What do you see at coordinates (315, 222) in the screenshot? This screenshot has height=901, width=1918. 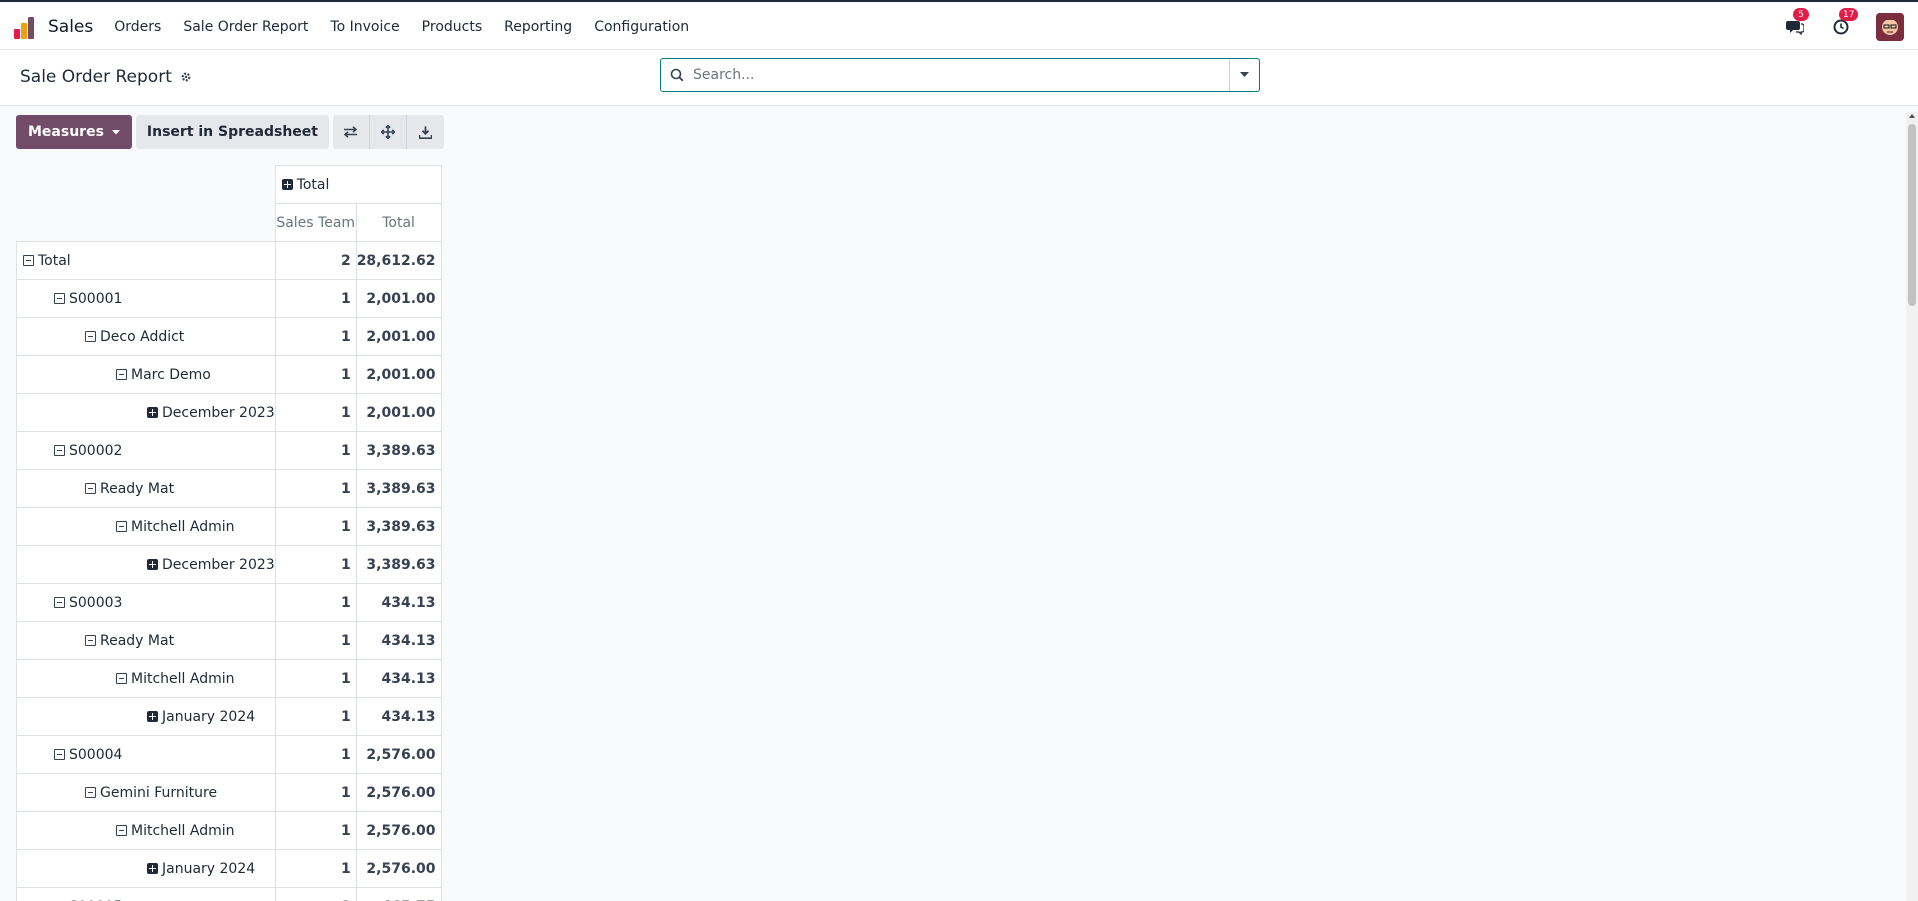 I see `measure-header-sales-team: Sales Team` at bounding box center [315, 222].